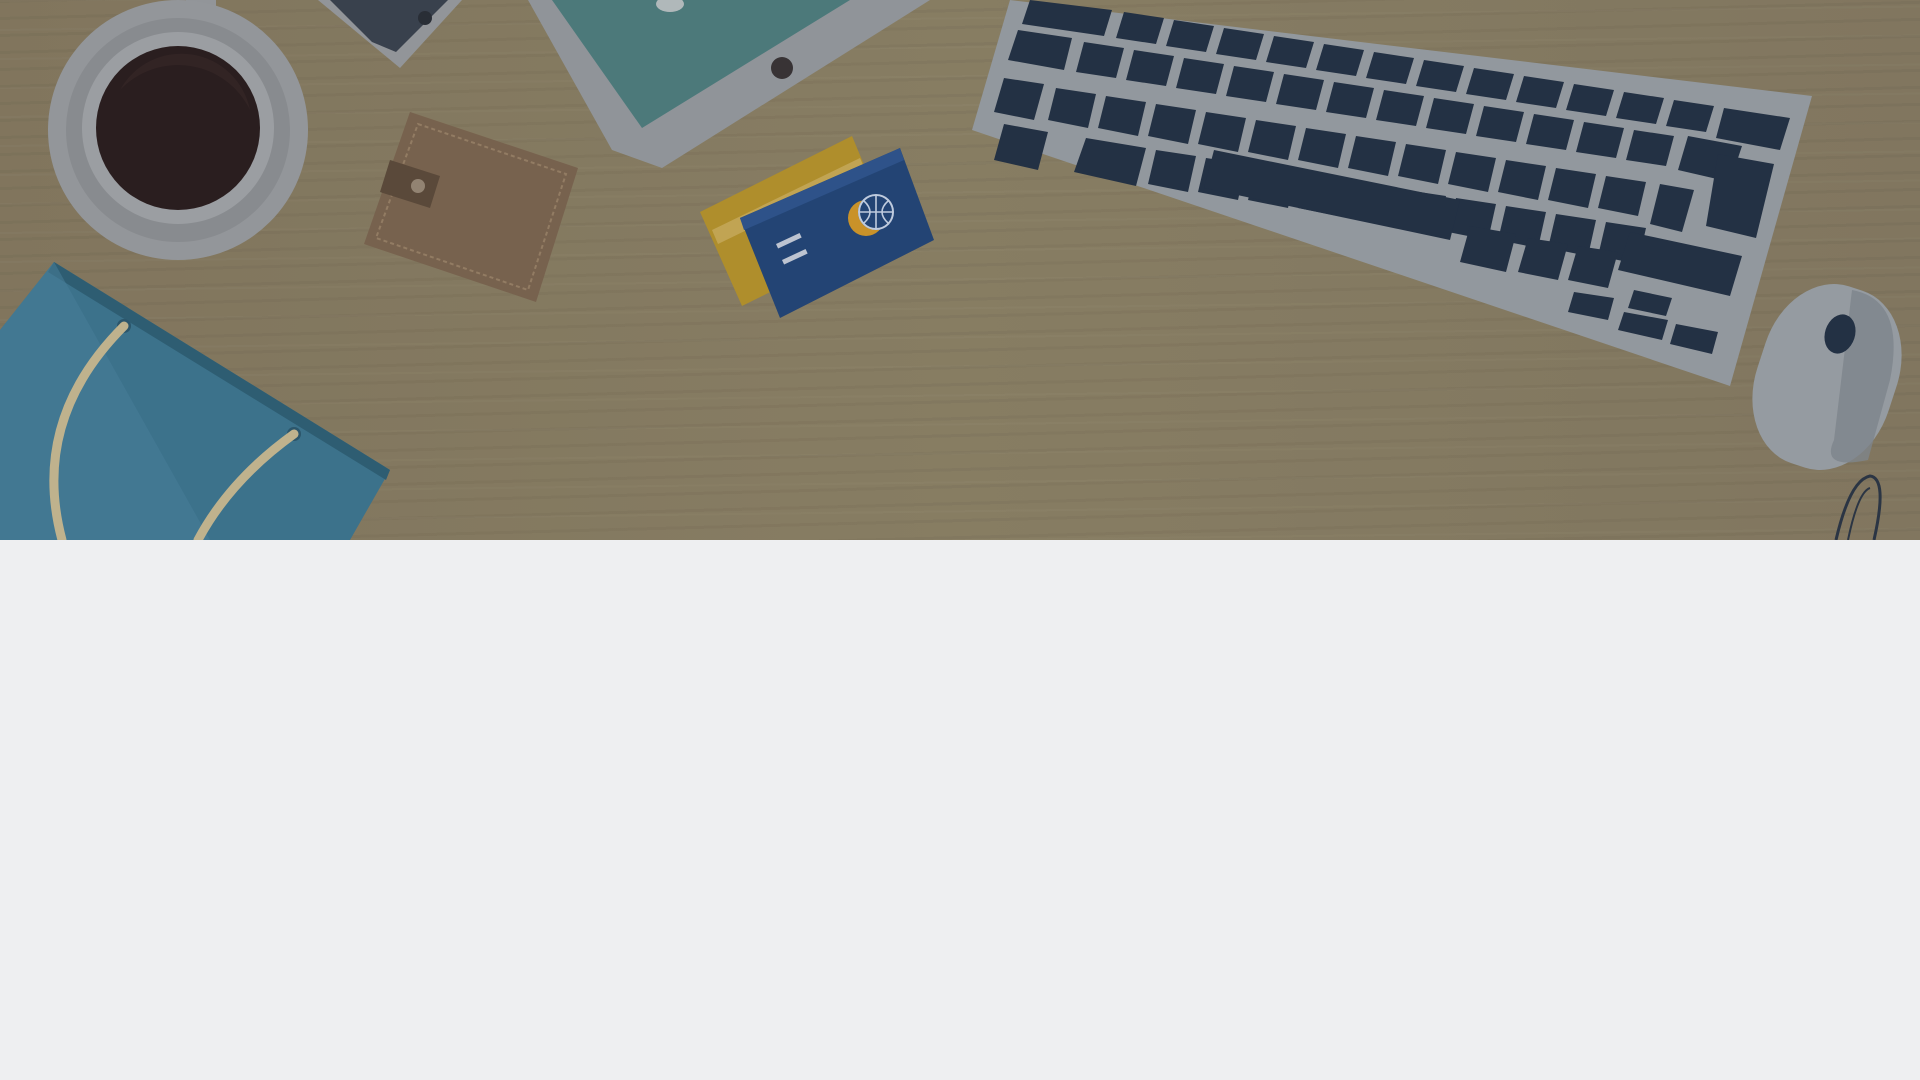  What do you see at coordinates (729, 84) in the screenshot?
I see `tablet-icon` at bounding box center [729, 84].